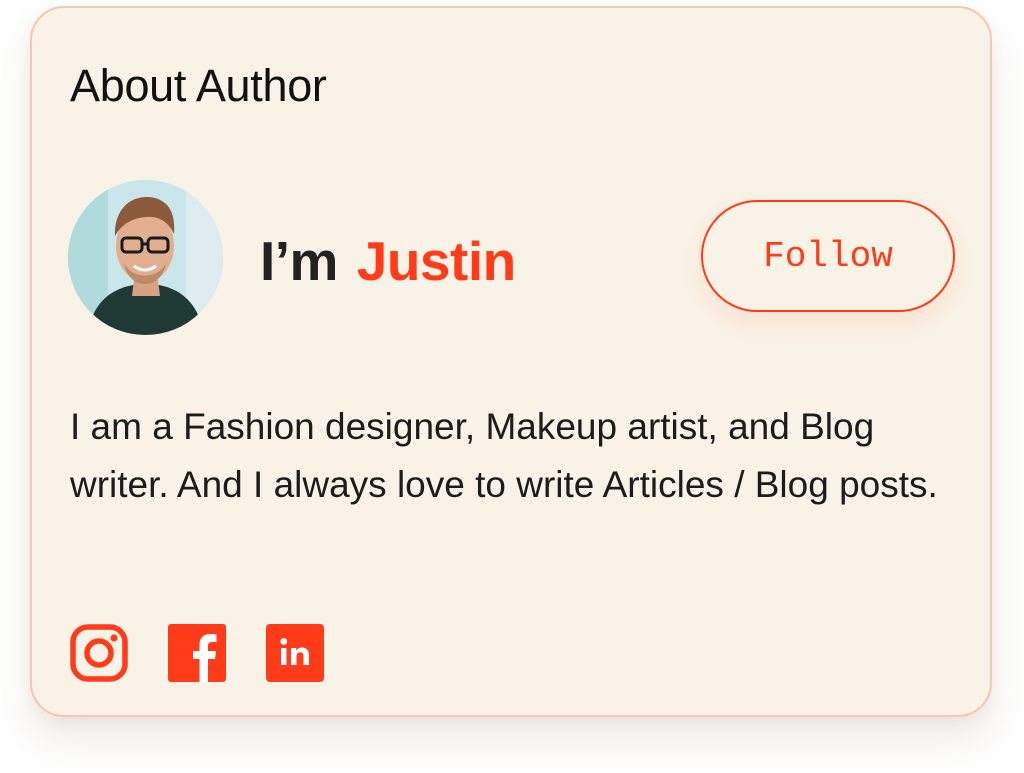  I want to click on facebook-icon, so click(197, 653).